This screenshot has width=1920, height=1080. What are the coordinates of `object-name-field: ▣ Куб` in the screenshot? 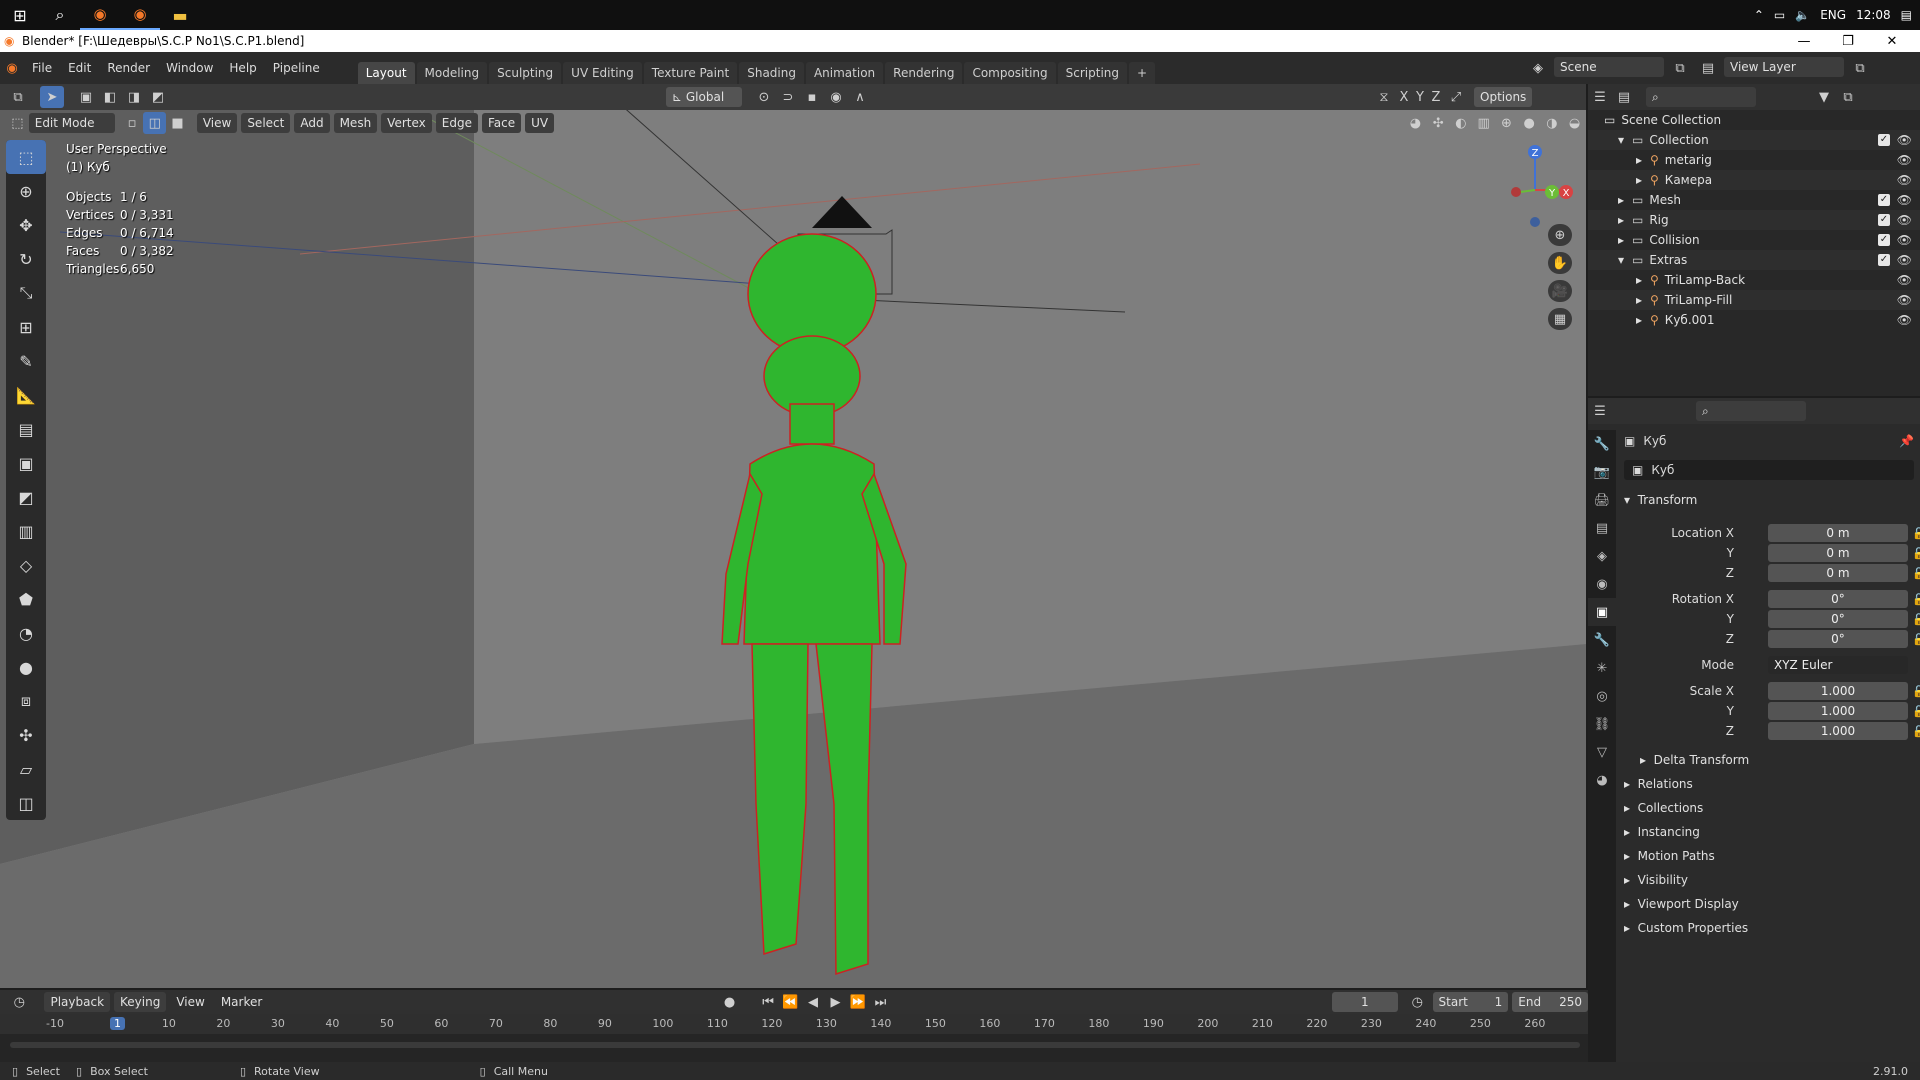 It's located at (1769, 470).